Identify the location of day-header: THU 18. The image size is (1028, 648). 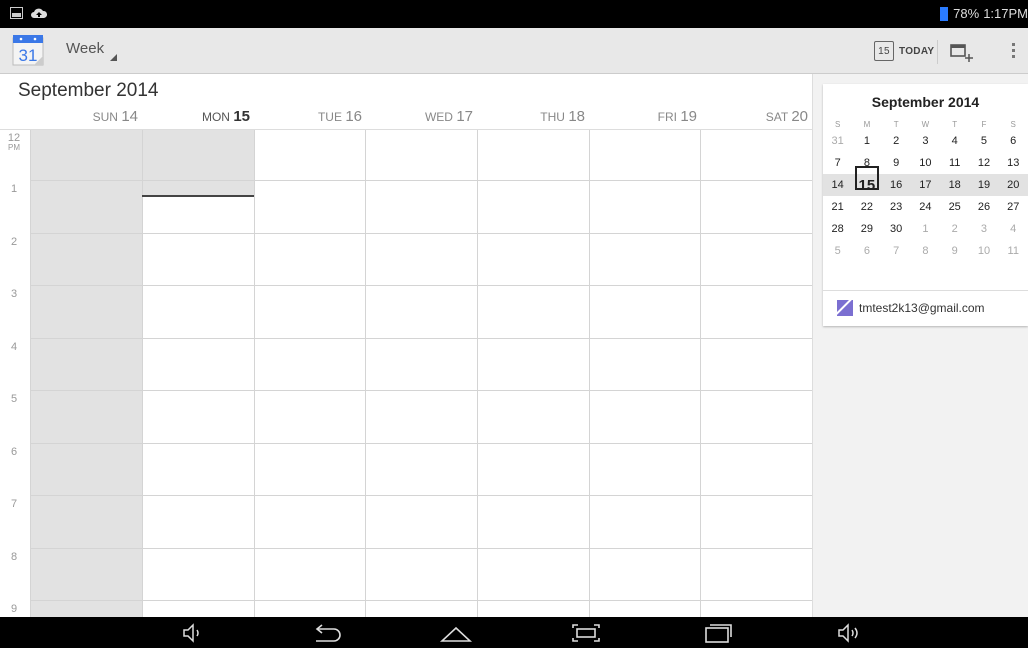
(533, 119).